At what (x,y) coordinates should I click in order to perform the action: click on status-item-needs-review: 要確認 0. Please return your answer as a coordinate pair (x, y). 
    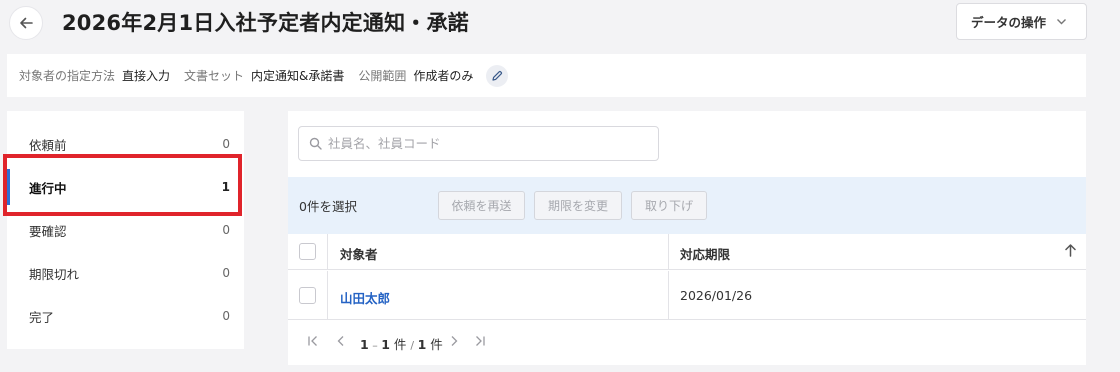
    Looking at the image, I should click on (125, 230).